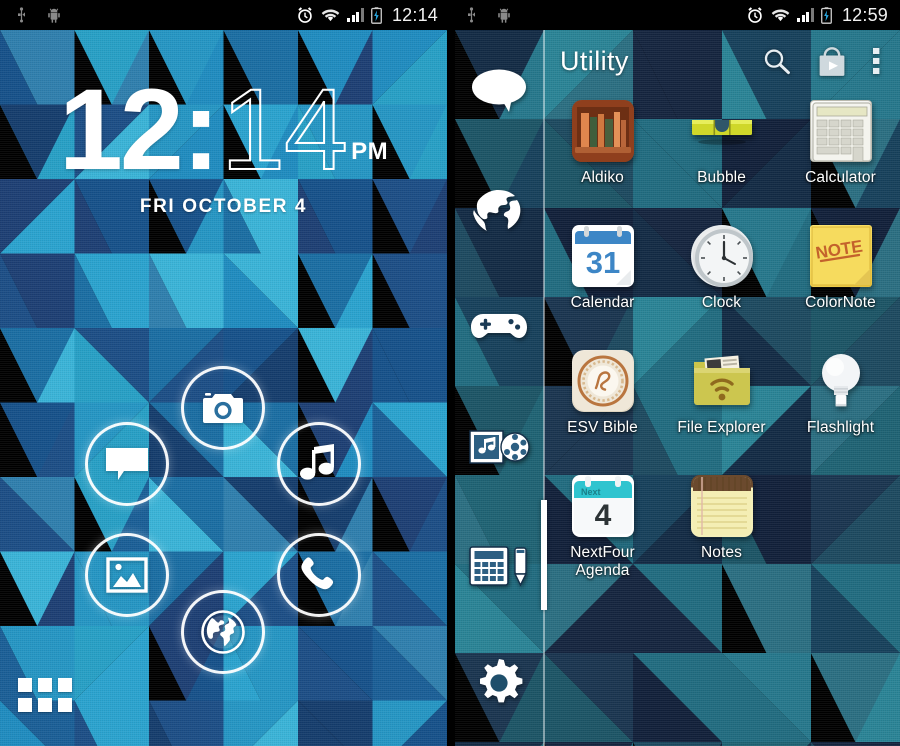 The image size is (900, 746). What do you see at coordinates (602, 506) in the screenshot?
I see `nextfour-calendar-icon: Next 4` at bounding box center [602, 506].